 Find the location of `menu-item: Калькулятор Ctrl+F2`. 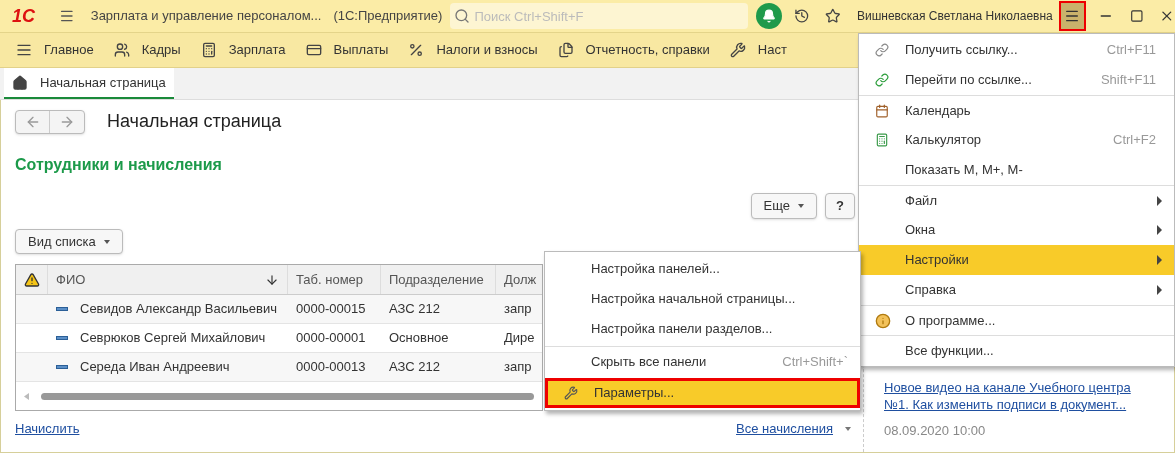

menu-item: Калькулятор Ctrl+F2 is located at coordinates (1016, 140).